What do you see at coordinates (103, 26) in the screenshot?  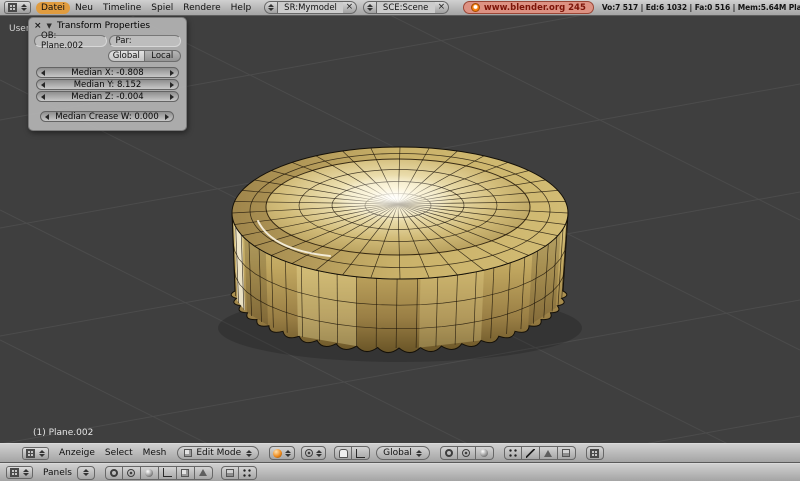 I see `panel-title: Transform Properties` at bounding box center [103, 26].